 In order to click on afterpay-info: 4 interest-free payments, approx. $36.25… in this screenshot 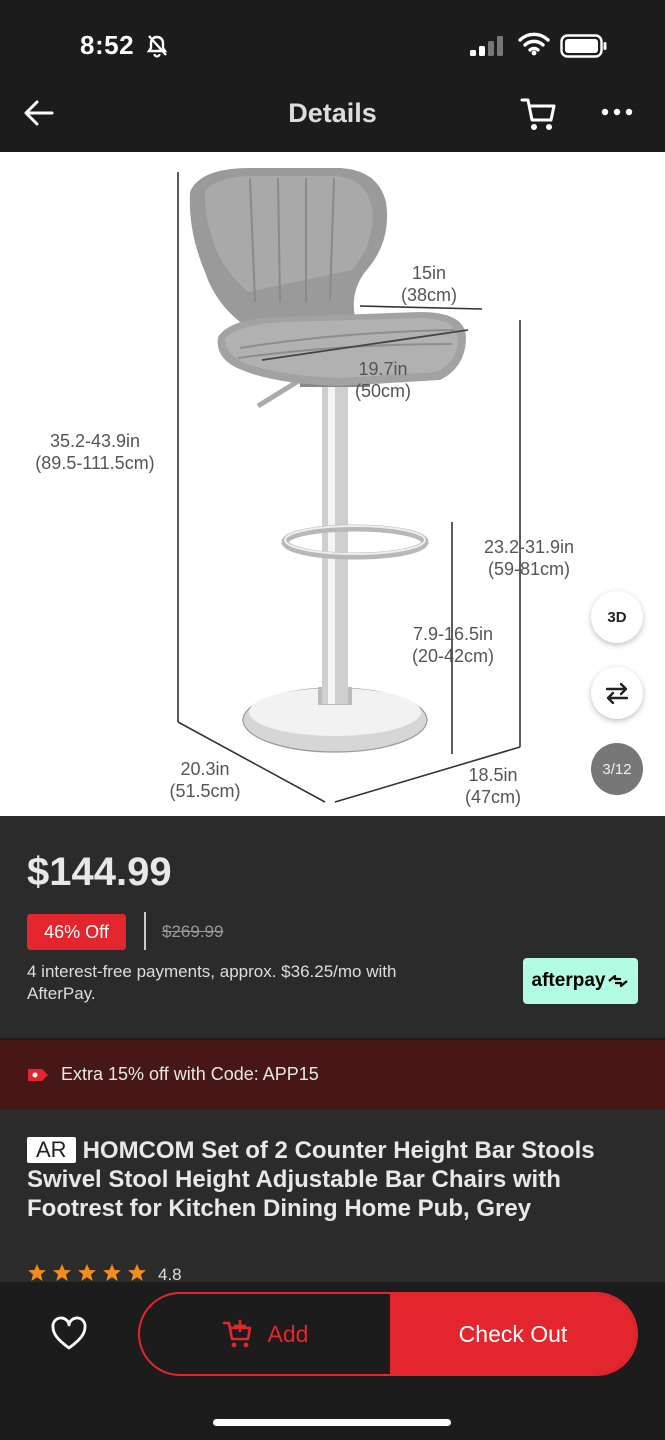, I will do `click(212, 982)`.